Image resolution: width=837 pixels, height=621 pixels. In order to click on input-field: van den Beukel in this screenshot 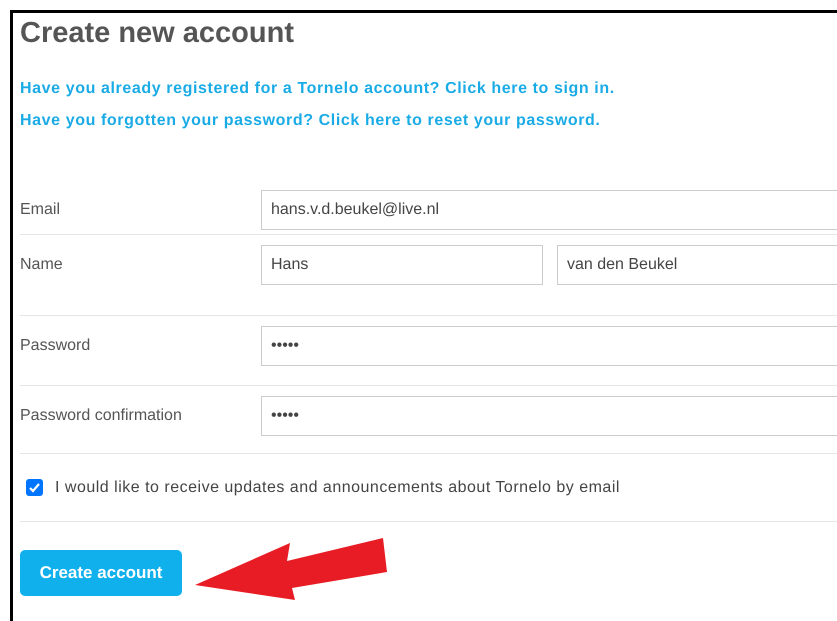, I will do `click(697, 265)`.